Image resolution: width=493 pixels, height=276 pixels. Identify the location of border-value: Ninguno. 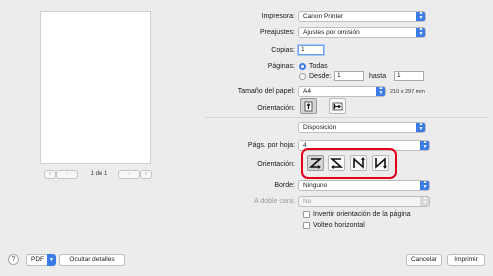
(315, 185).